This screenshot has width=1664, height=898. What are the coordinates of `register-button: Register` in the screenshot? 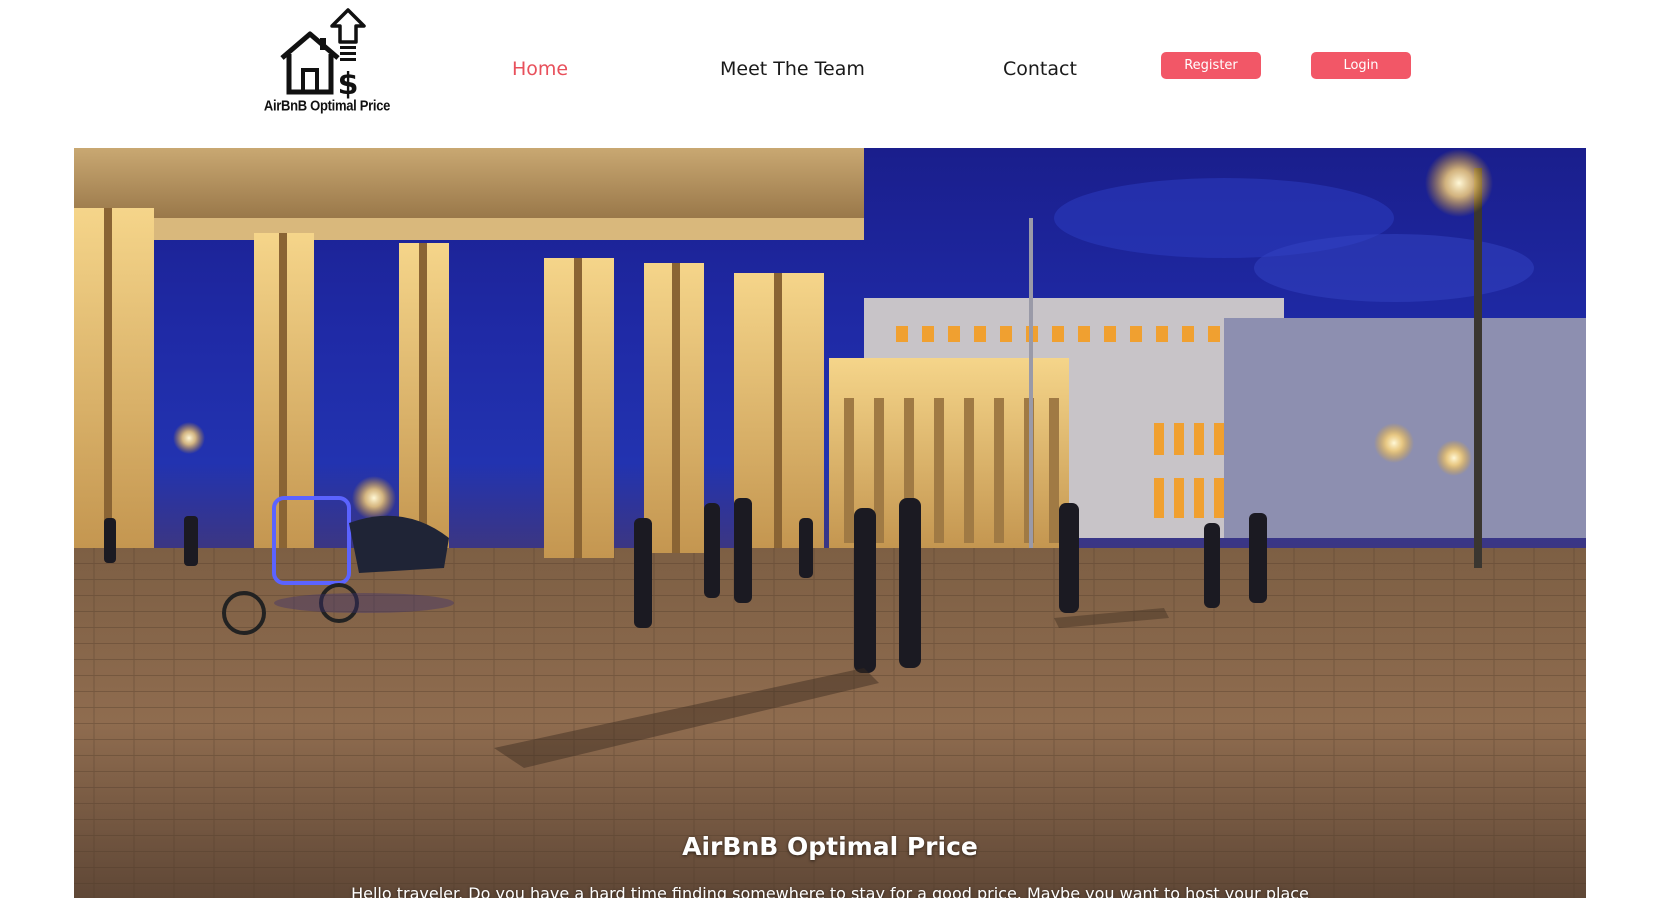 It's located at (1211, 65).